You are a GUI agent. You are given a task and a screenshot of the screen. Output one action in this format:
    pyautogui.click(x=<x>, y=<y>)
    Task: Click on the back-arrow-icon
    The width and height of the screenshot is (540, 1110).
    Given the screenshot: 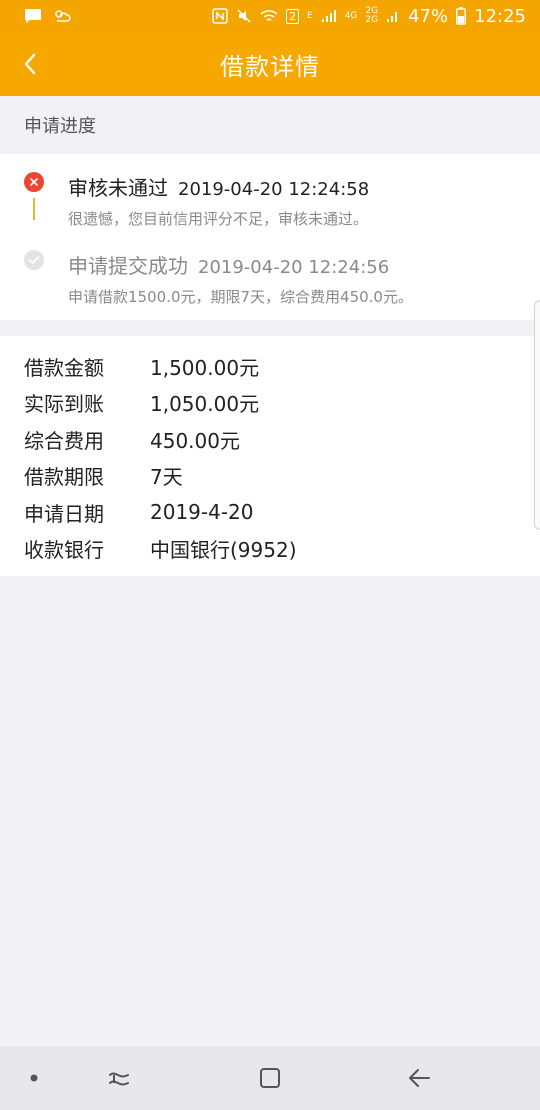 What is the action you would take?
    pyautogui.click(x=419, y=1078)
    